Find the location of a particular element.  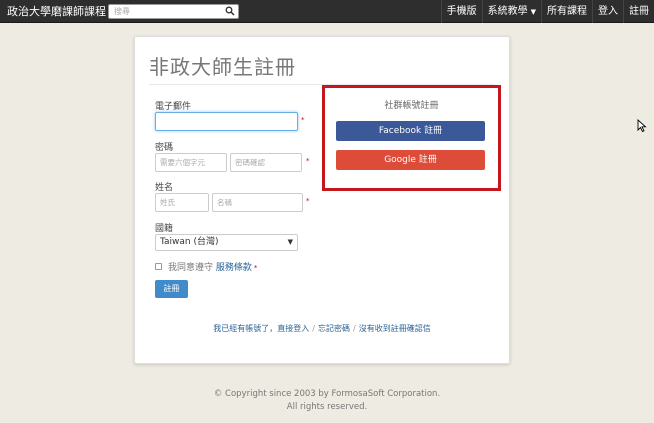

email-field is located at coordinates (226, 121).